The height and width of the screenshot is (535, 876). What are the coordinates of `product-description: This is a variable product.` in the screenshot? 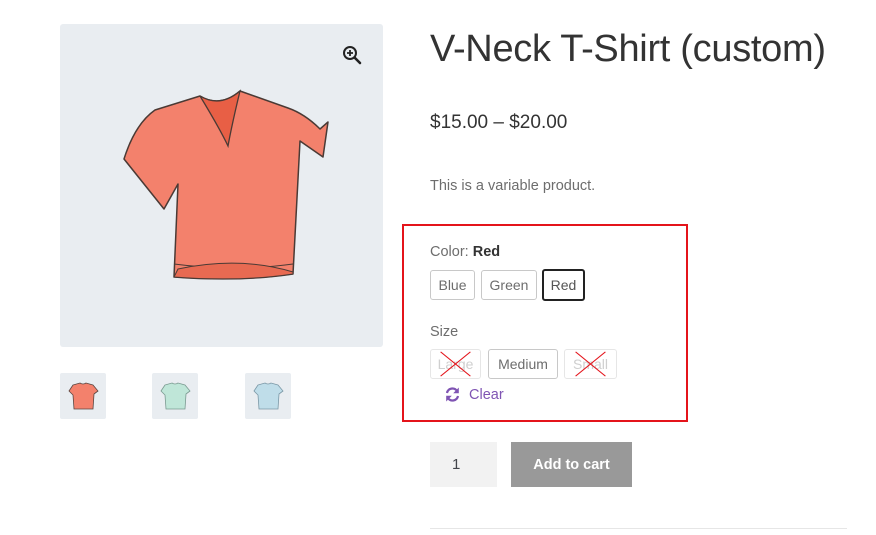 It's located at (513, 186).